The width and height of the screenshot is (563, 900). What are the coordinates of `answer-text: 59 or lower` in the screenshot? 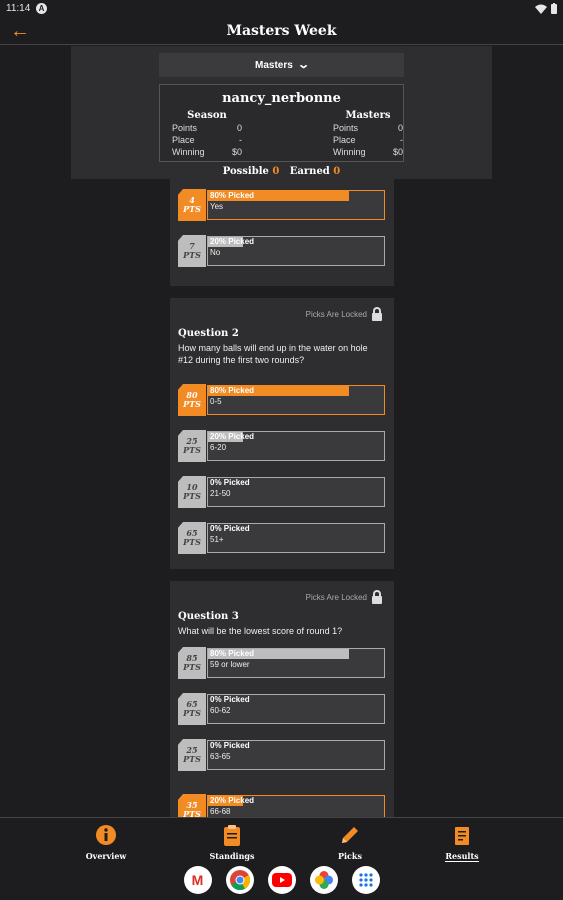 It's located at (230, 664).